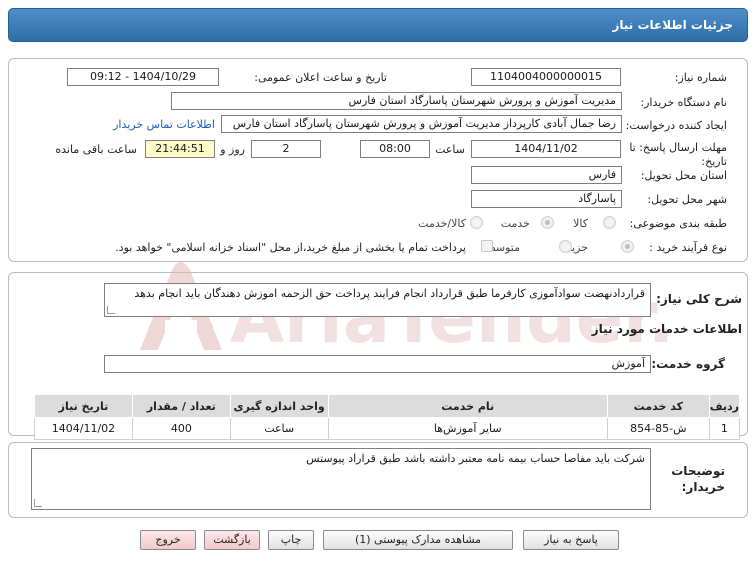  What do you see at coordinates (724, 406) in the screenshot?
I see `col-row-header: ردیف` at bounding box center [724, 406].